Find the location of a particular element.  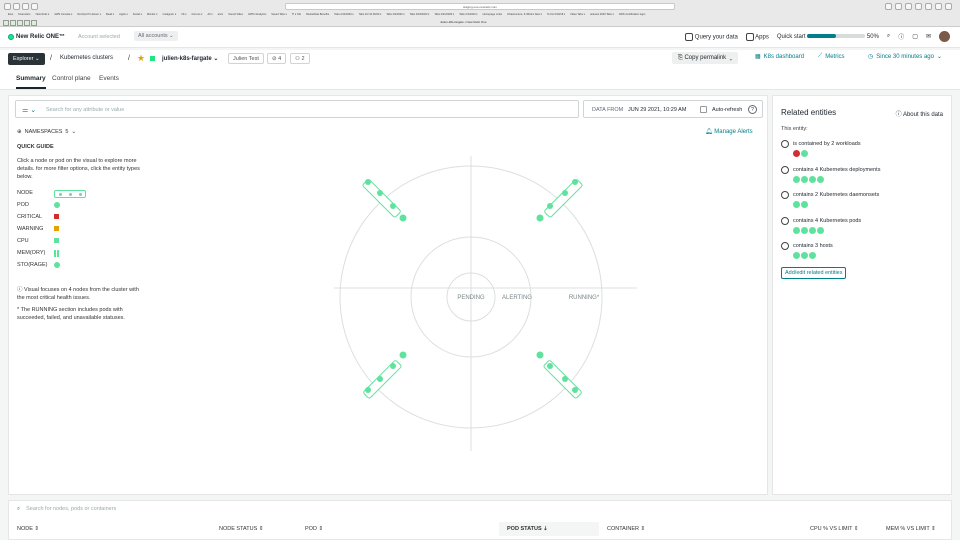

column-node: NODE ⇕ is located at coordinates (28, 529).